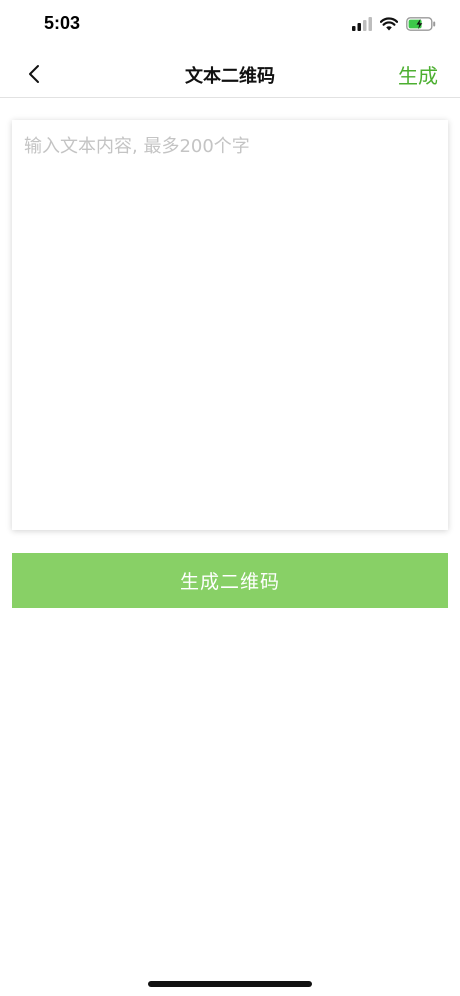 The height and width of the screenshot is (996, 460). What do you see at coordinates (62, 23) in the screenshot?
I see `status-time: 5:03` at bounding box center [62, 23].